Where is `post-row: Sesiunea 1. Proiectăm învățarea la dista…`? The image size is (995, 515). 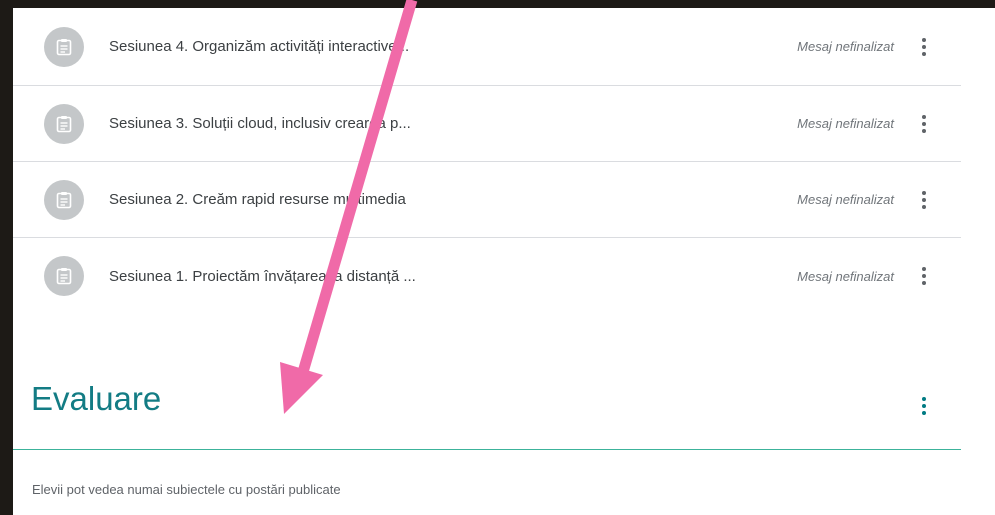 post-row: Sesiunea 1. Proiectăm învățarea la dista… is located at coordinates (487, 276).